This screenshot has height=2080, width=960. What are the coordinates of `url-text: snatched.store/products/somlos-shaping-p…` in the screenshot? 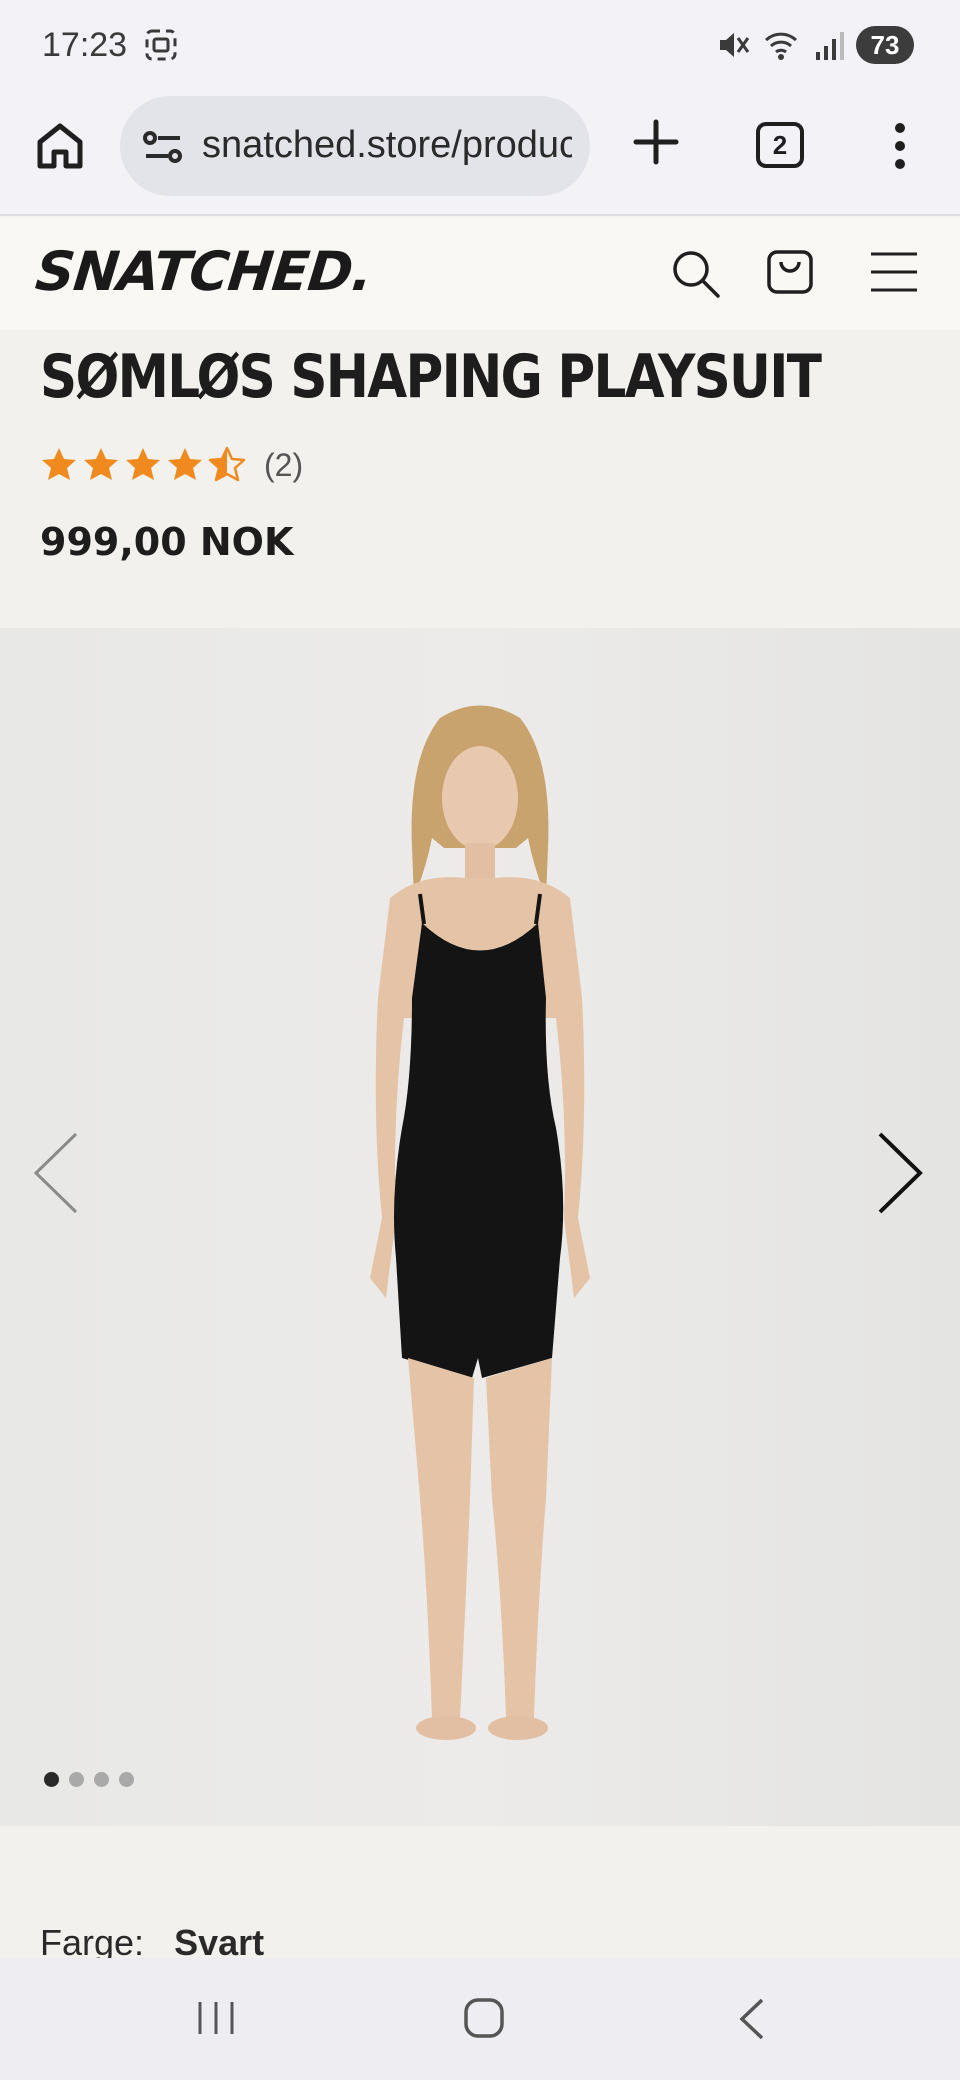 It's located at (387, 145).